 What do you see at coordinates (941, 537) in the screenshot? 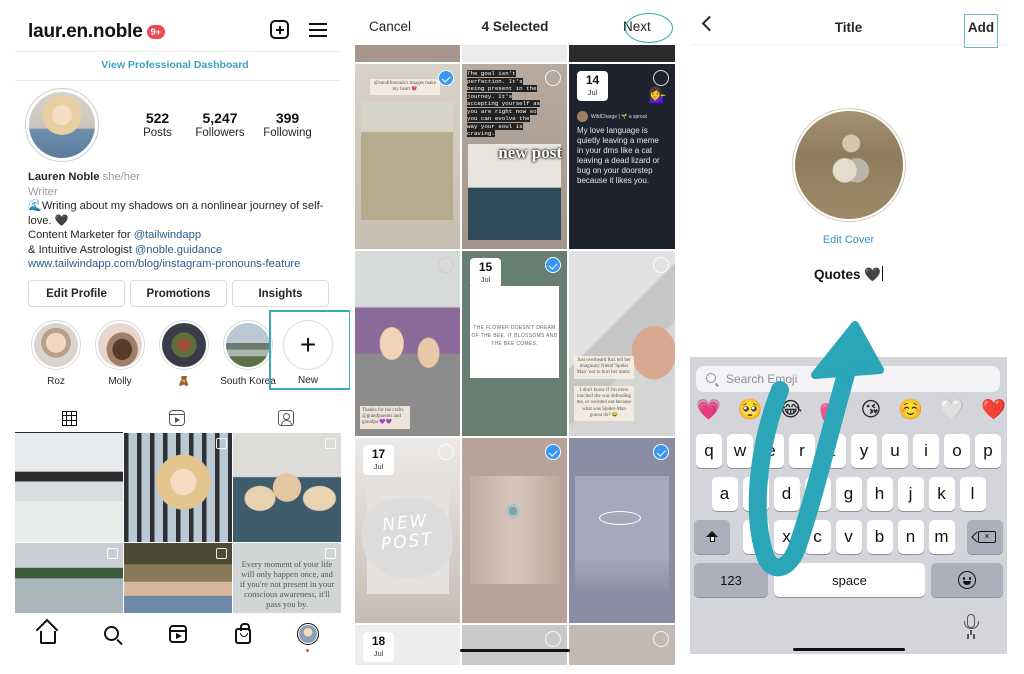
I see `key: m` at bounding box center [941, 537].